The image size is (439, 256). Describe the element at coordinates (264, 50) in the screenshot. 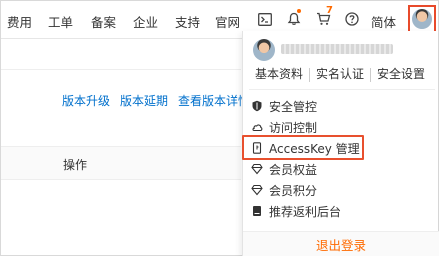

I see `dropdown-avatar` at that location.